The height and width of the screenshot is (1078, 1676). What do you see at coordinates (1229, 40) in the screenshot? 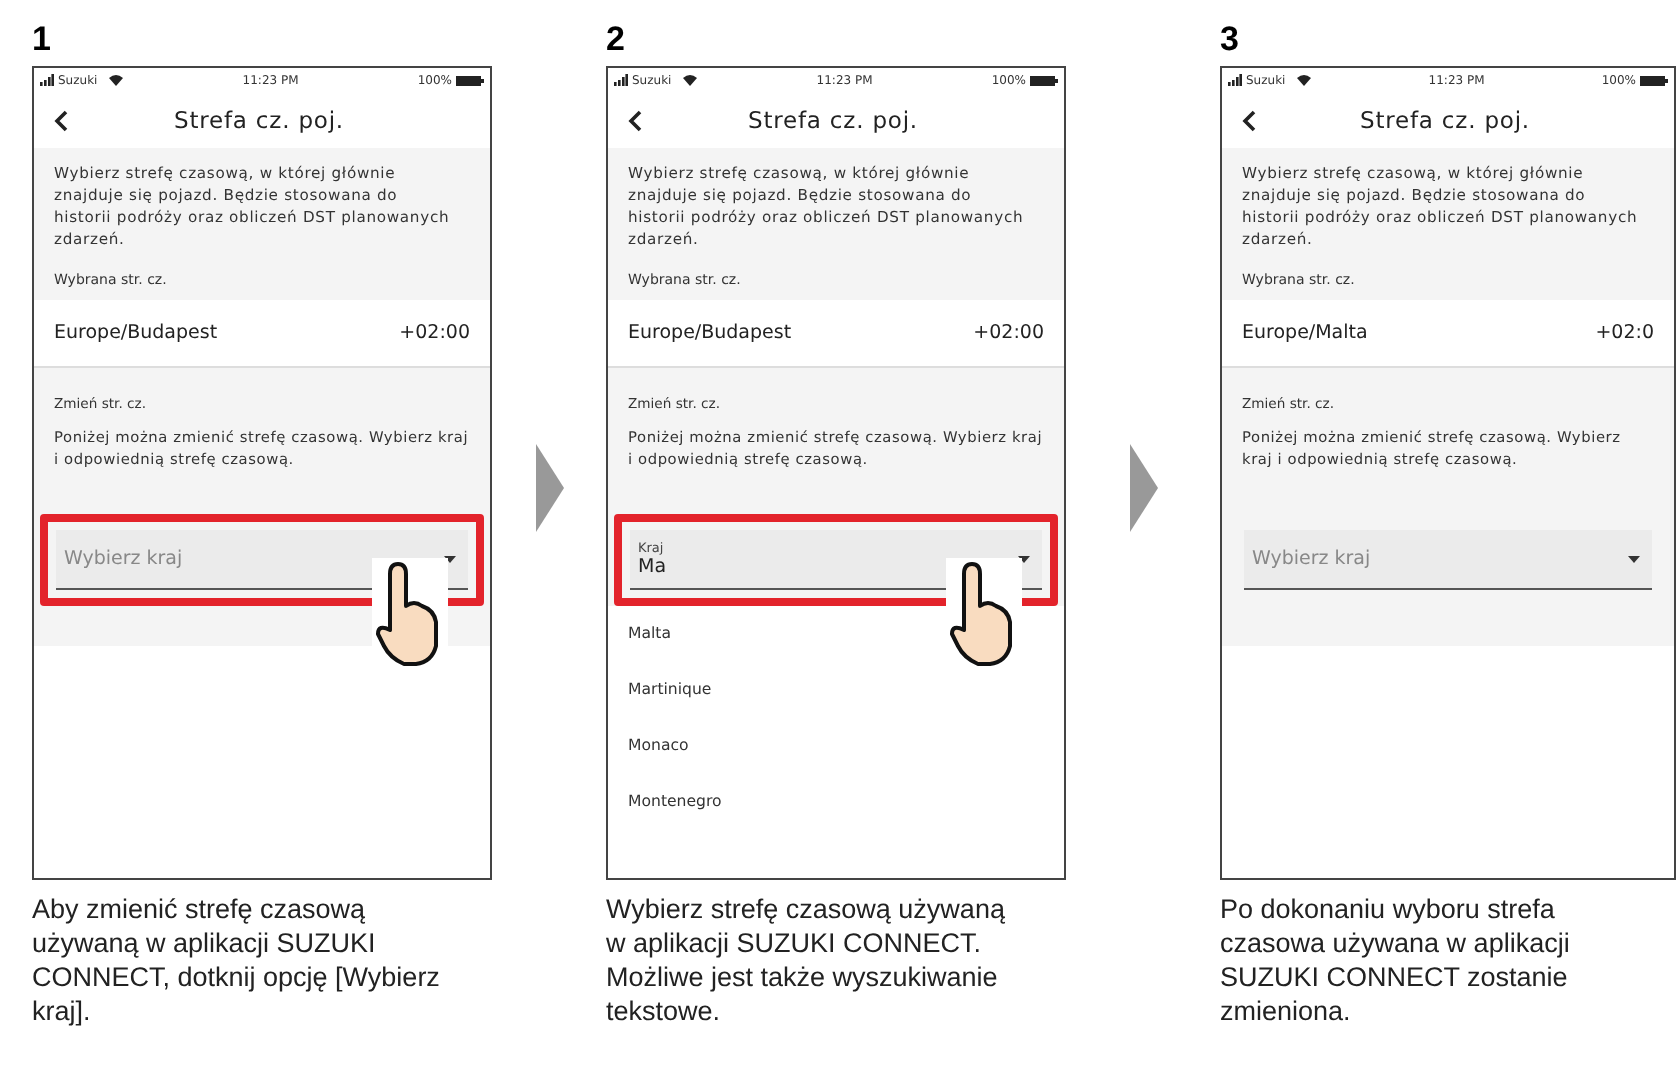
I see `step-number: 3` at bounding box center [1229, 40].